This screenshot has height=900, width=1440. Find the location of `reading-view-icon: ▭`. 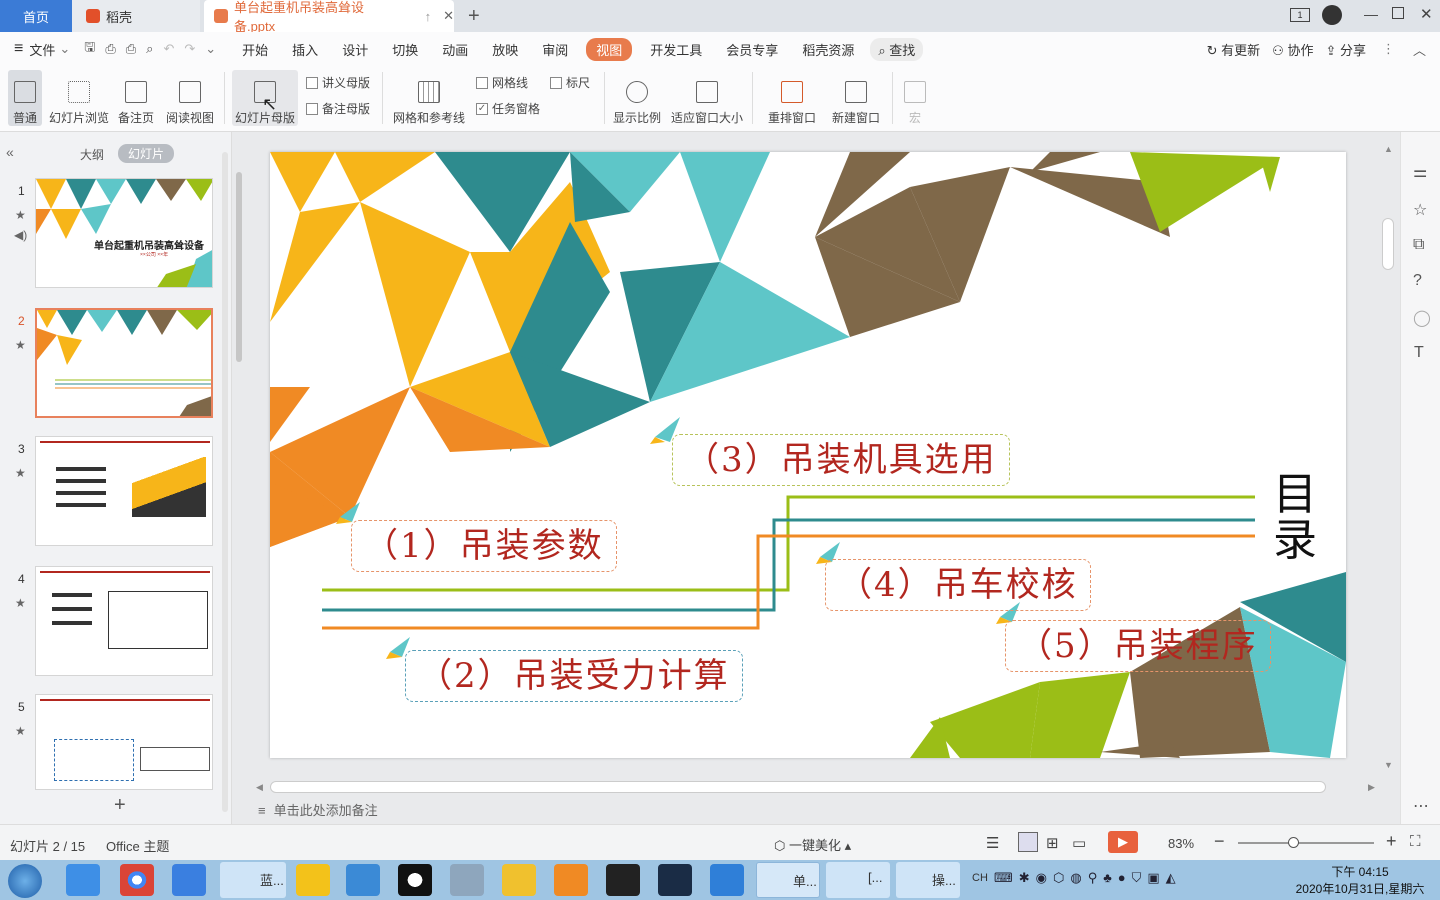

reading-view-icon: ▭ is located at coordinates (1079, 843).